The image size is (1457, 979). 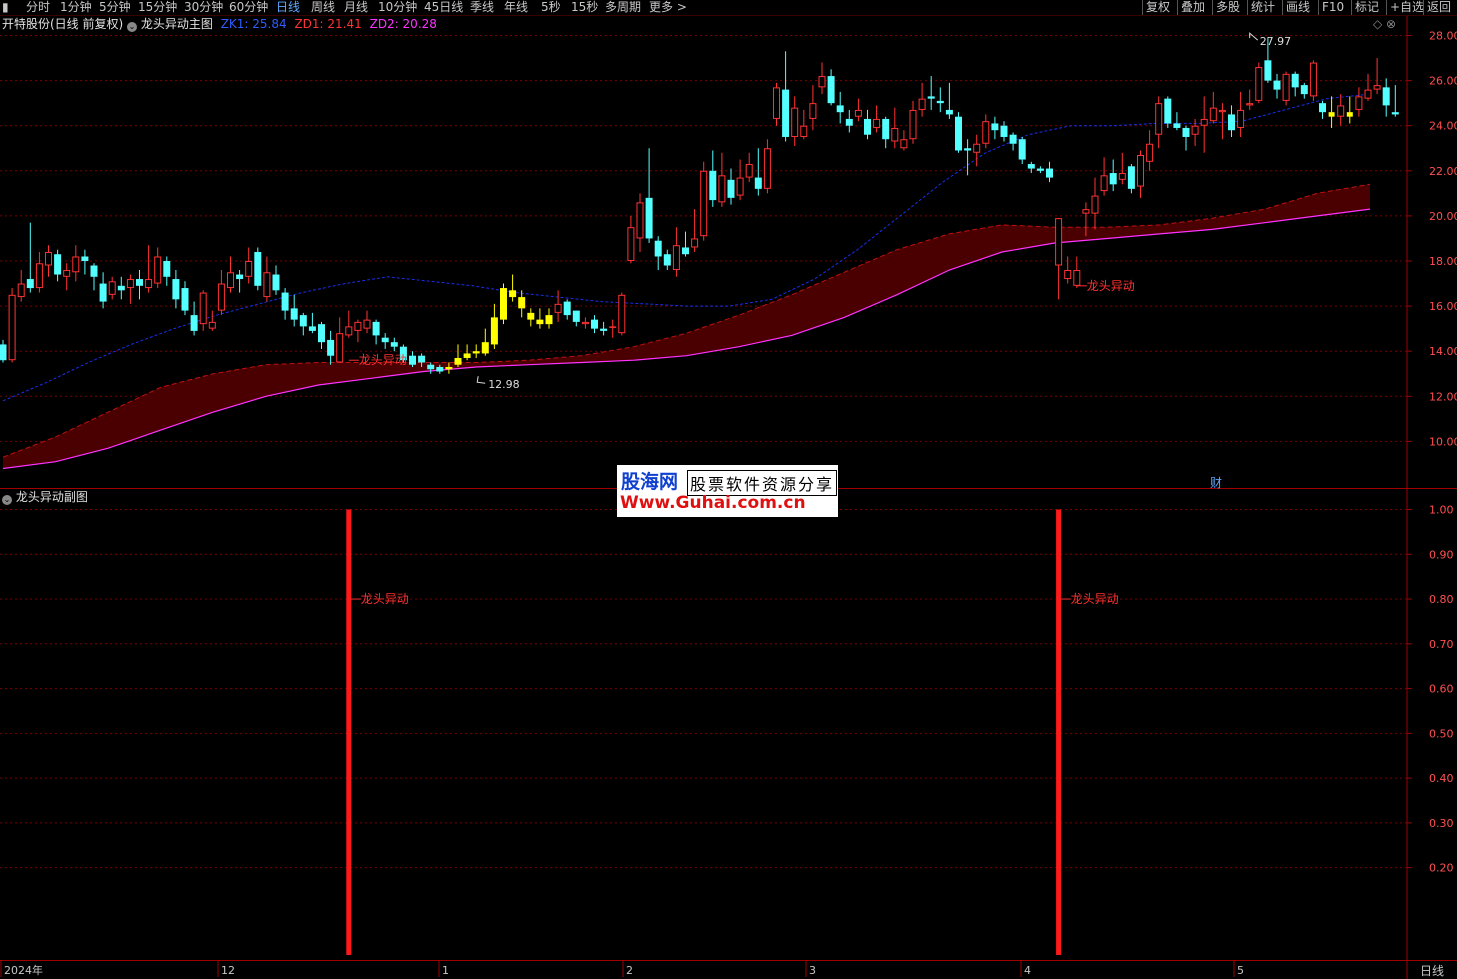 What do you see at coordinates (132, 27) in the screenshot?
I see `indicator-dropdown-icon: ⌄` at bounding box center [132, 27].